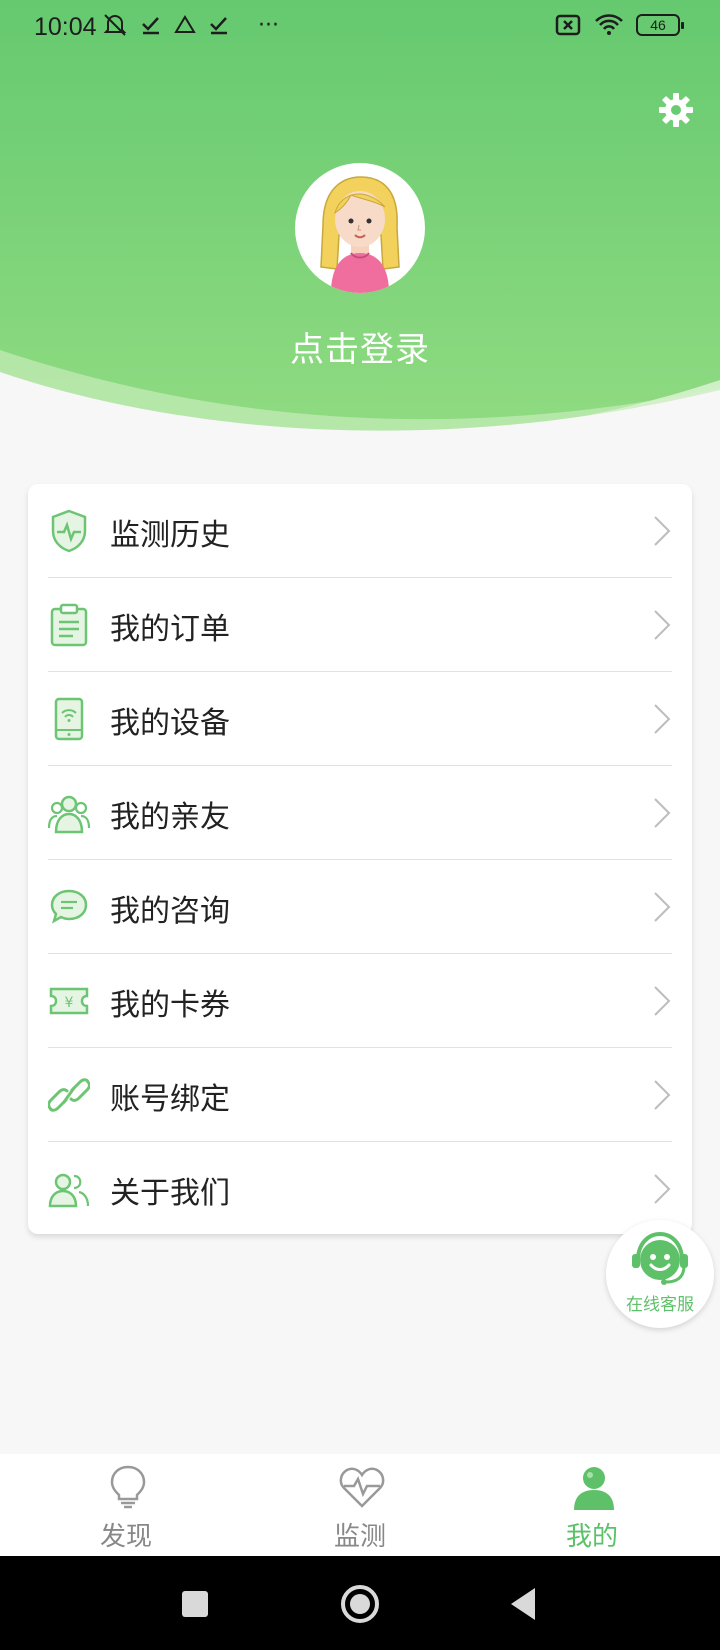  What do you see at coordinates (170, 1099) in the screenshot?
I see `menu-item-label: 账号绑定` at bounding box center [170, 1099].